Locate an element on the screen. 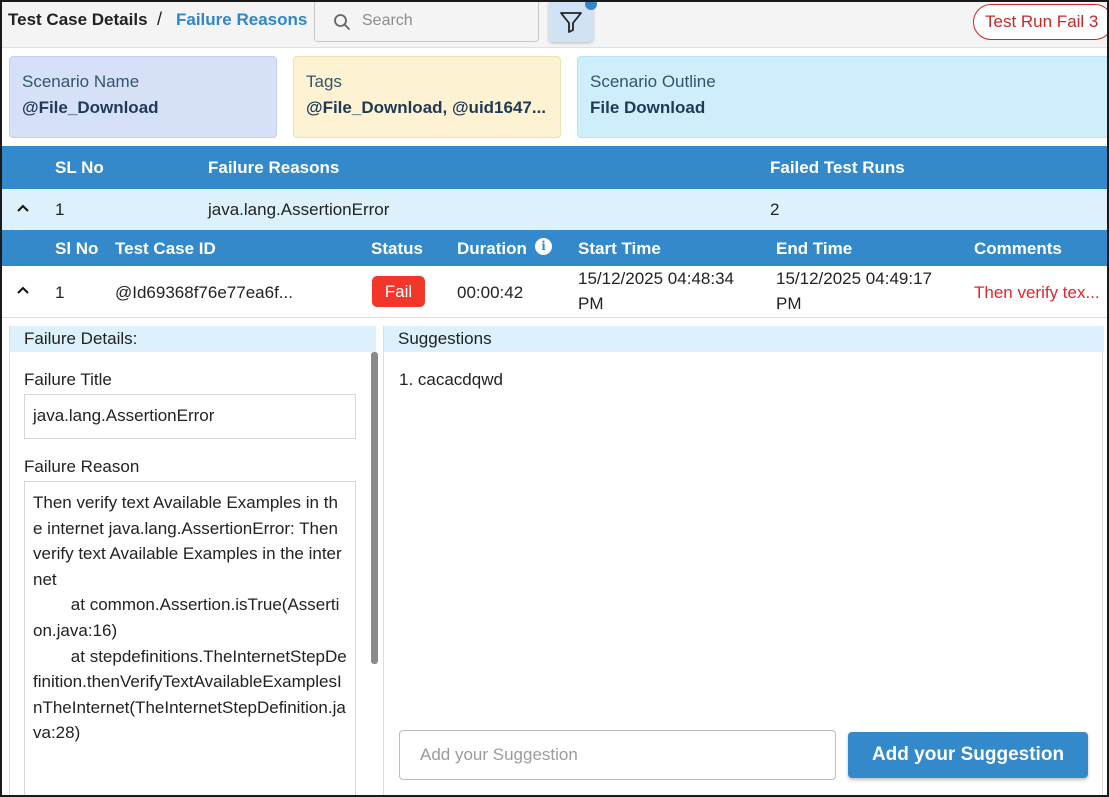 Image resolution: width=1109 pixels, height=797 pixels. search-placeholder: Search is located at coordinates (387, 20).